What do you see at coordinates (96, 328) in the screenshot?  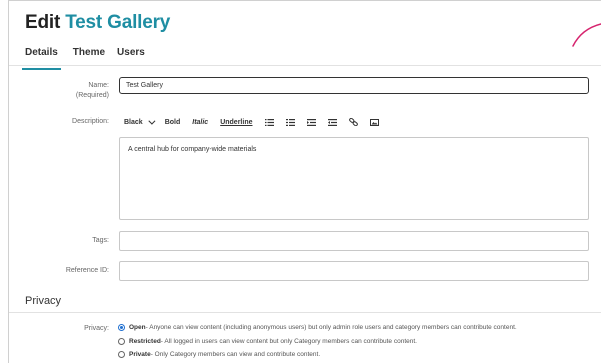 I see `privacy-label: Privacy:` at bounding box center [96, 328].